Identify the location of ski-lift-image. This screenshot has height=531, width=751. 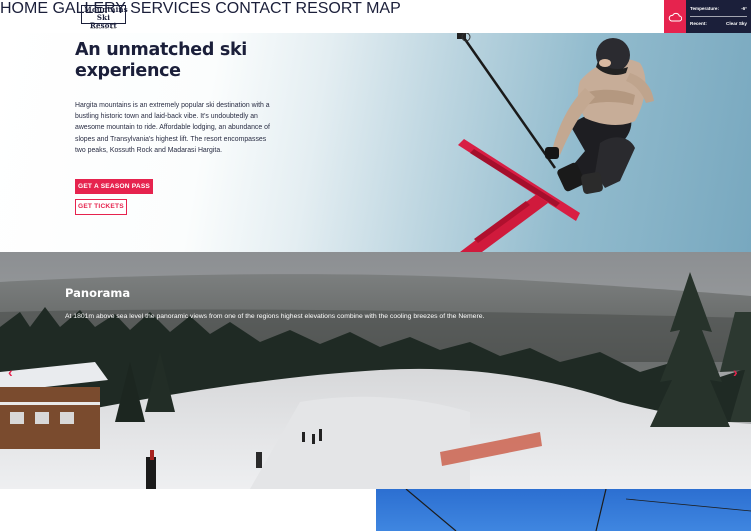
(563, 510).